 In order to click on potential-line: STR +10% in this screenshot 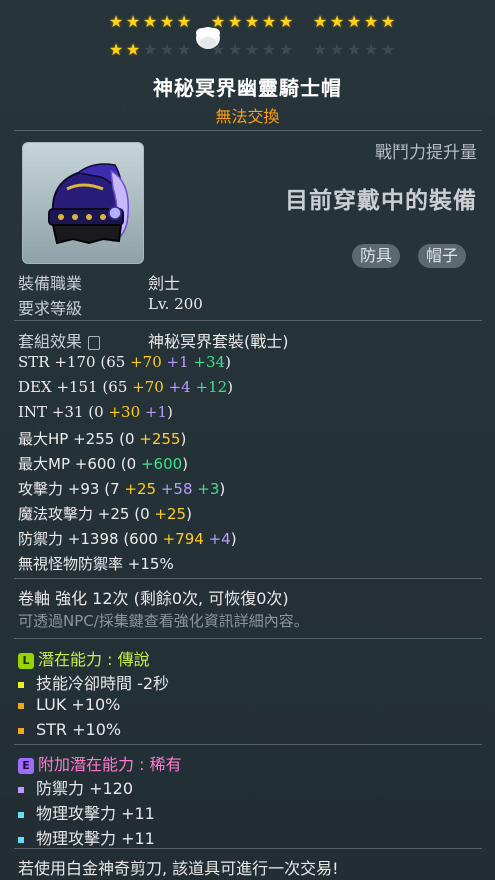, I will do `click(69, 729)`.